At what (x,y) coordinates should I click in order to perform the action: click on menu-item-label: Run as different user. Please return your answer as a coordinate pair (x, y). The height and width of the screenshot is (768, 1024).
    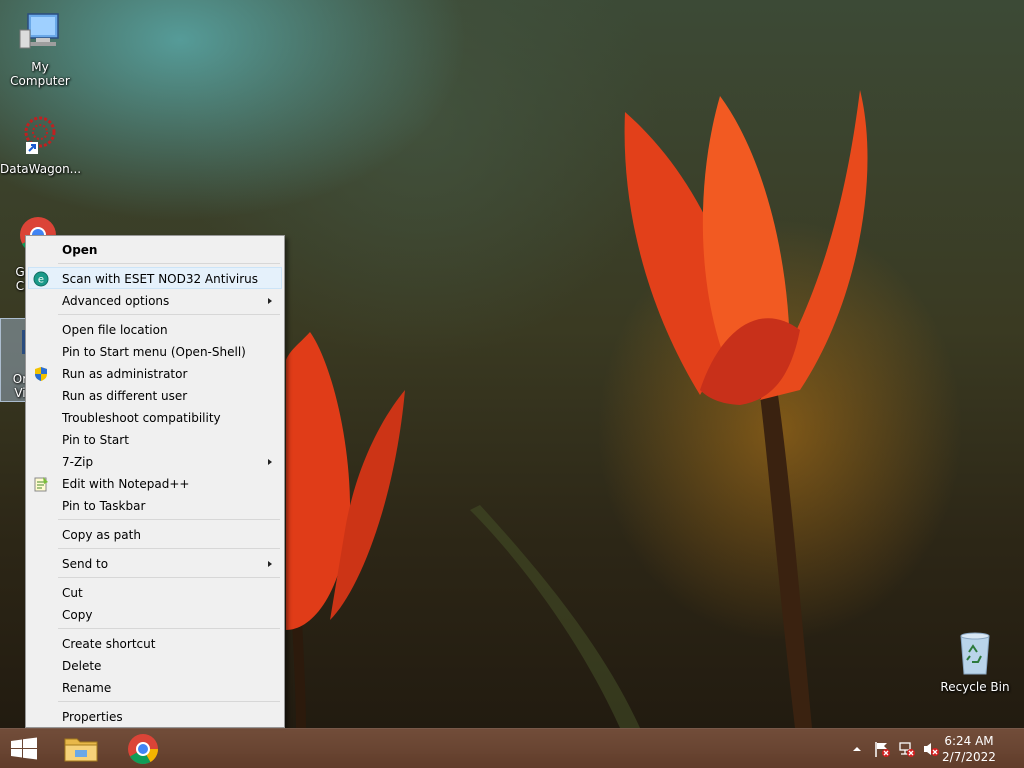
    Looking at the image, I should click on (125, 396).